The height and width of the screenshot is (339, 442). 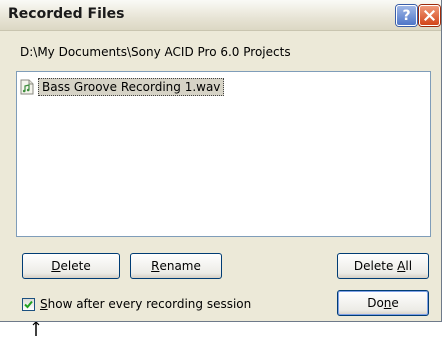 I want to click on delete-all-label-post: ll, so click(x=409, y=266).